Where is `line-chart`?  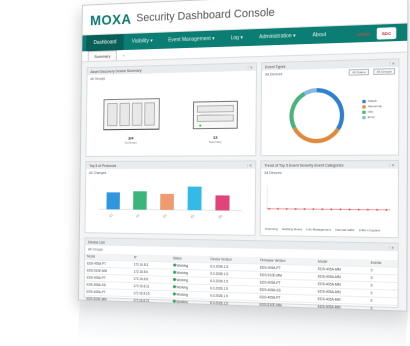 line-chart is located at coordinates (328, 199).